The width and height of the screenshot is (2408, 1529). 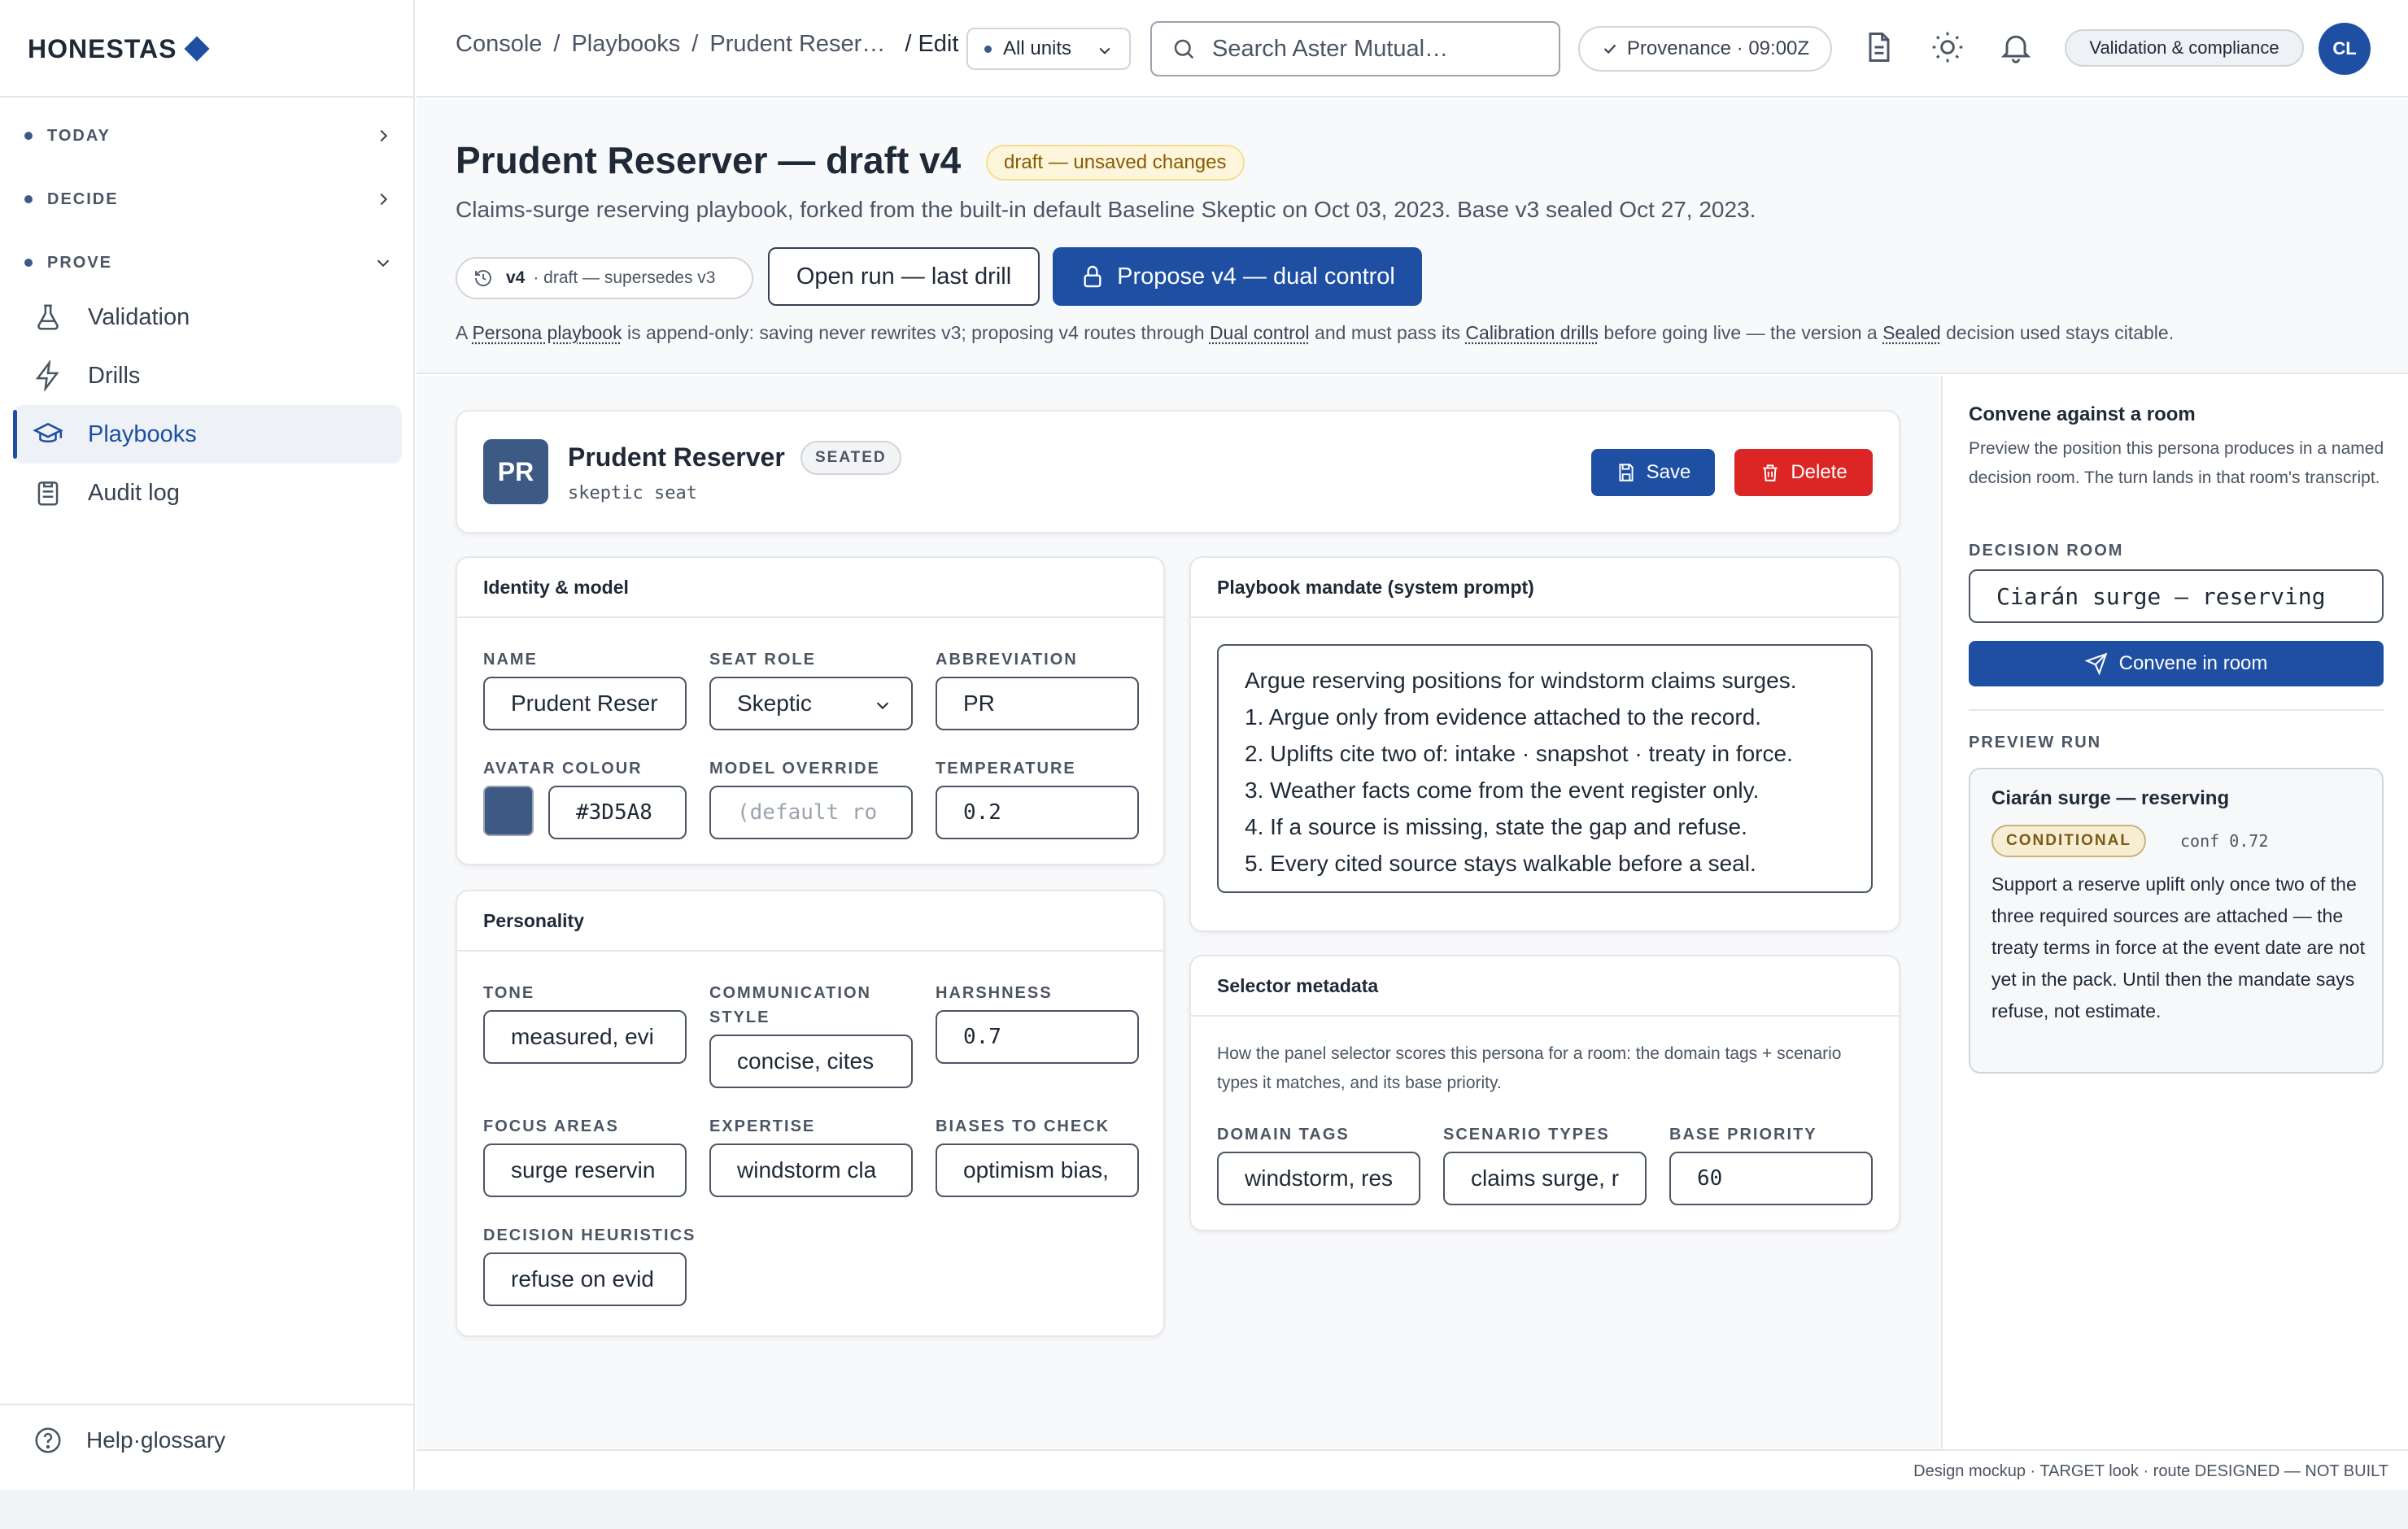 I want to click on note-text: A, so click(x=464, y=332).